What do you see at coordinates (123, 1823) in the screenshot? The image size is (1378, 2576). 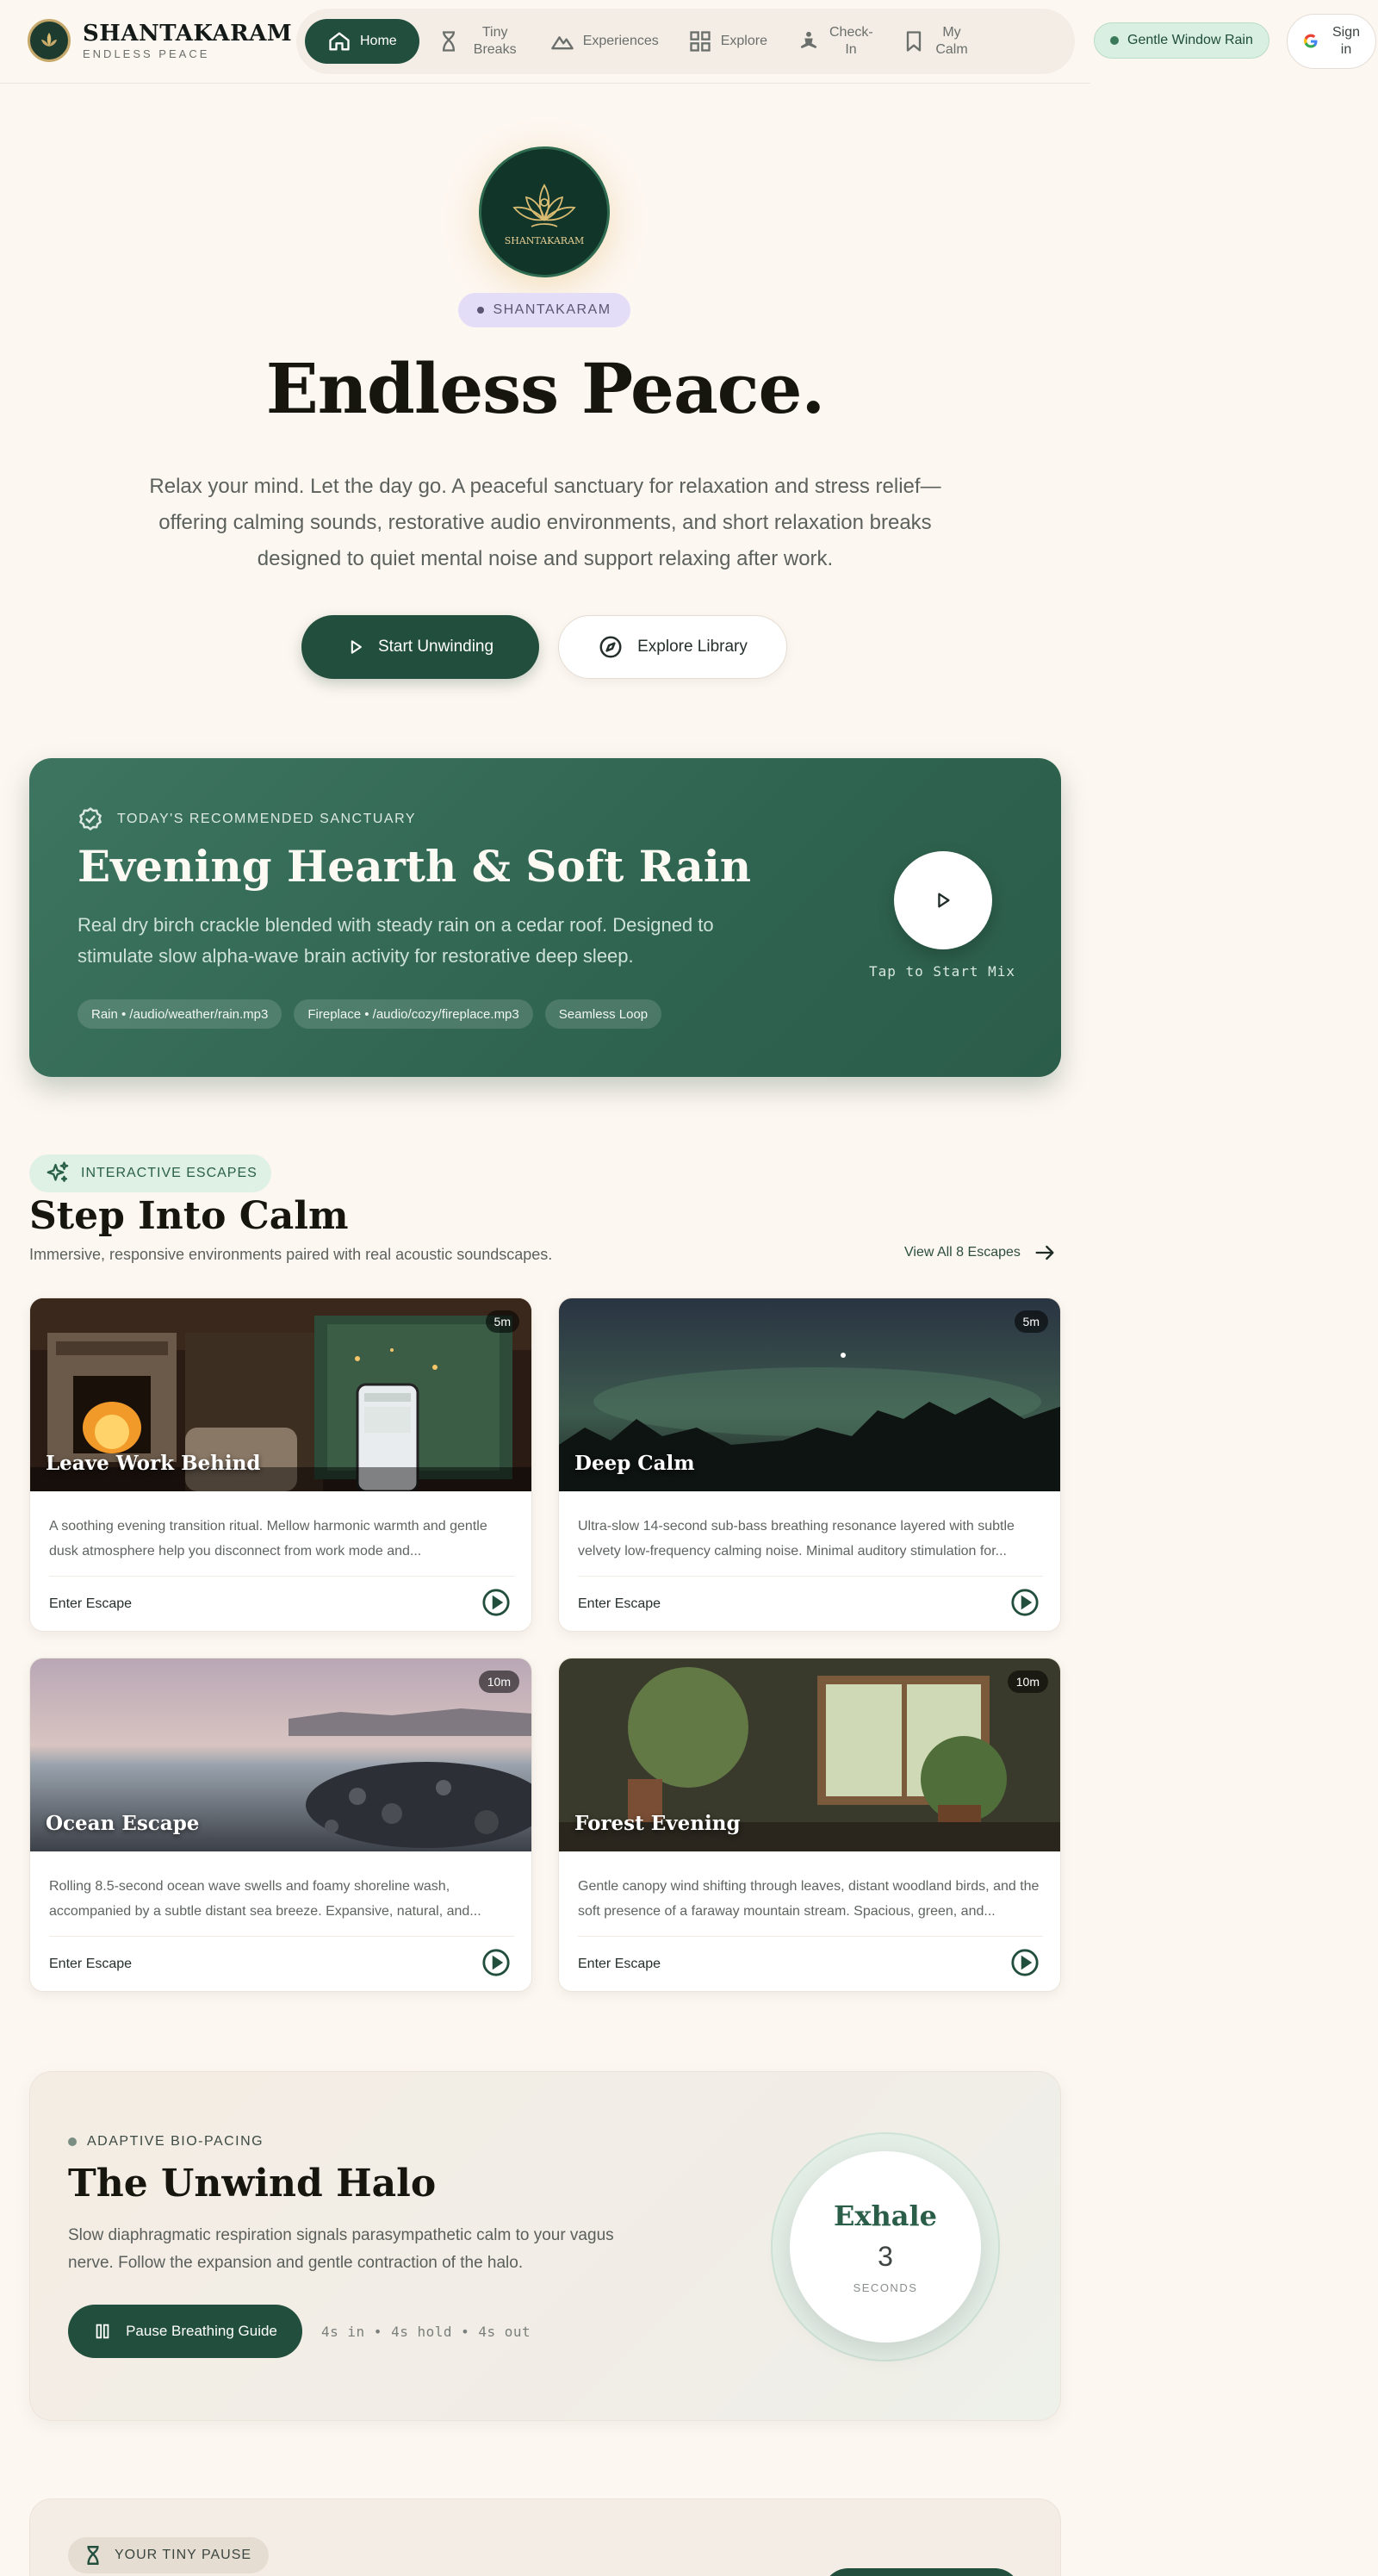 I see `card-title: Ocean Escape` at bounding box center [123, 1823].